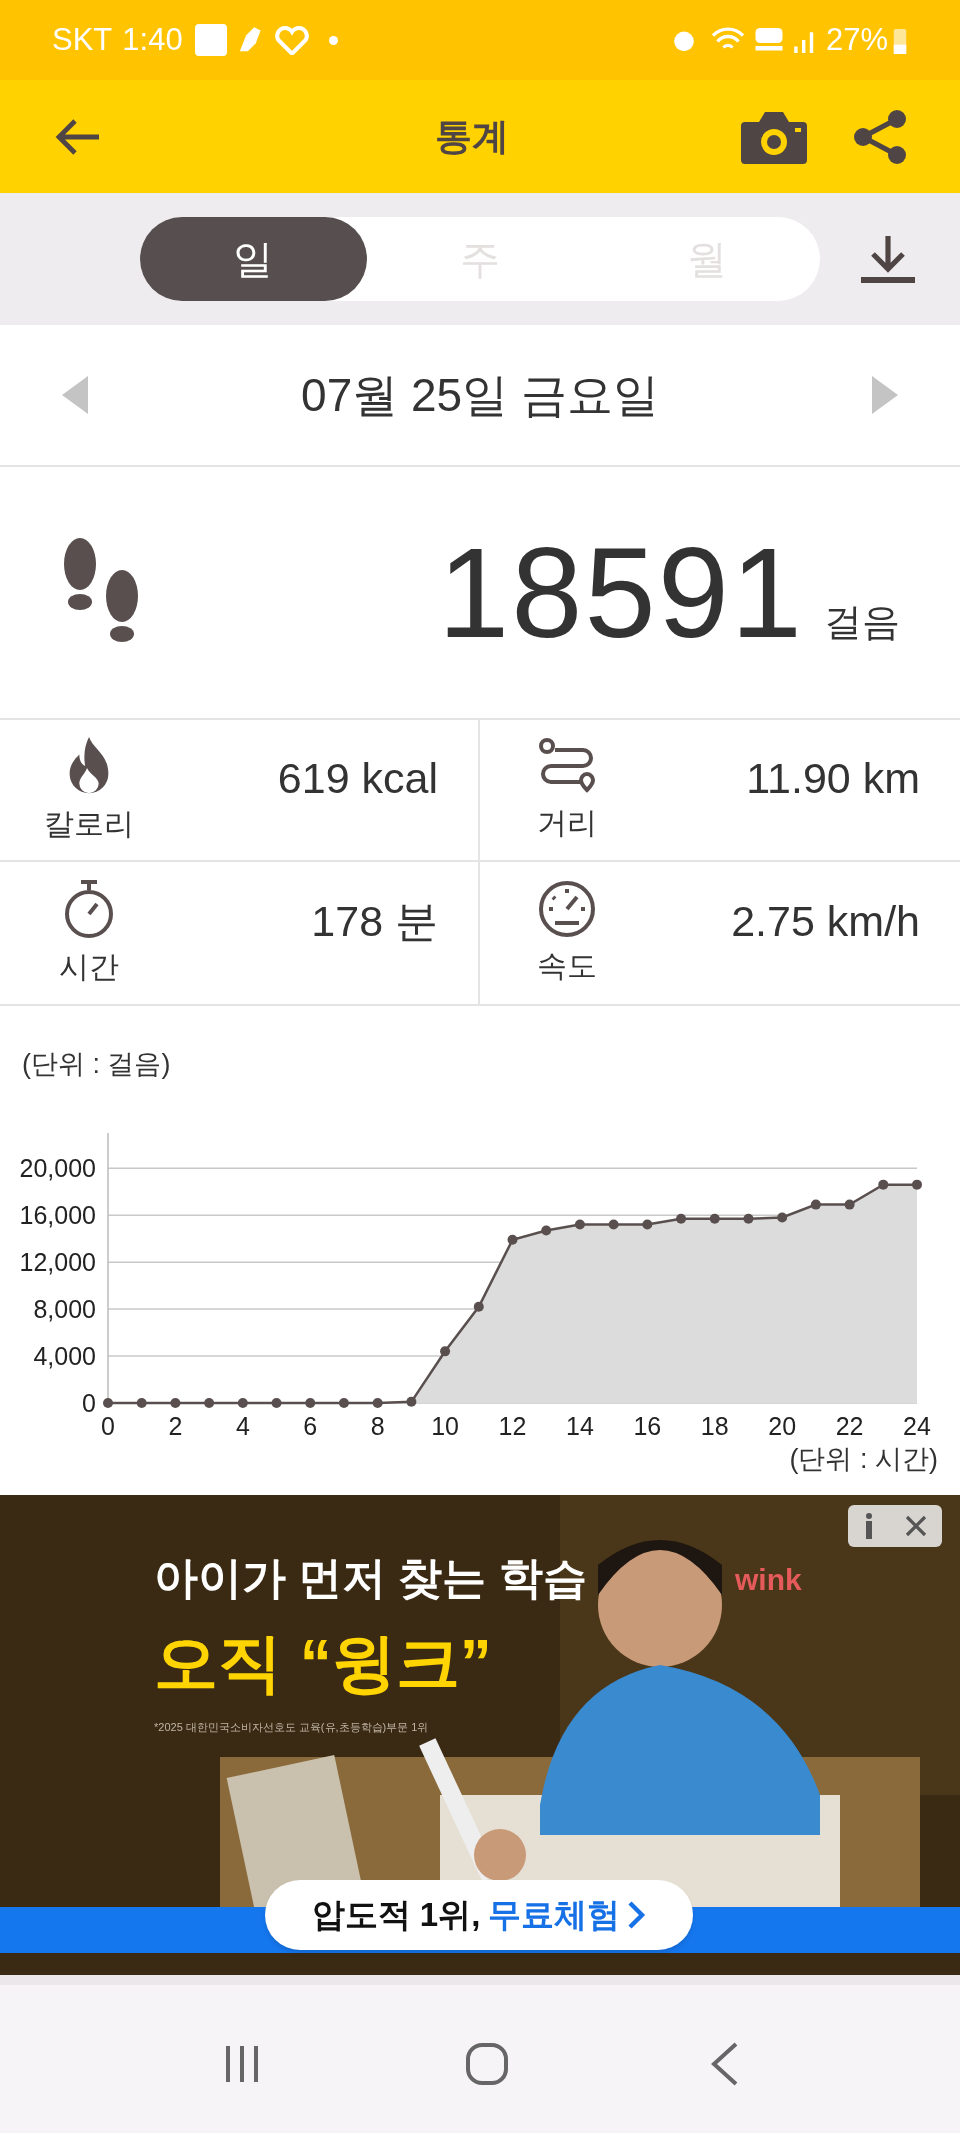 The height and width of the screenshot is (2133, 960). Describe the element at coordinates (64, 1308) in the screenshot. I see `y-tick-label: 8,000` at that location.